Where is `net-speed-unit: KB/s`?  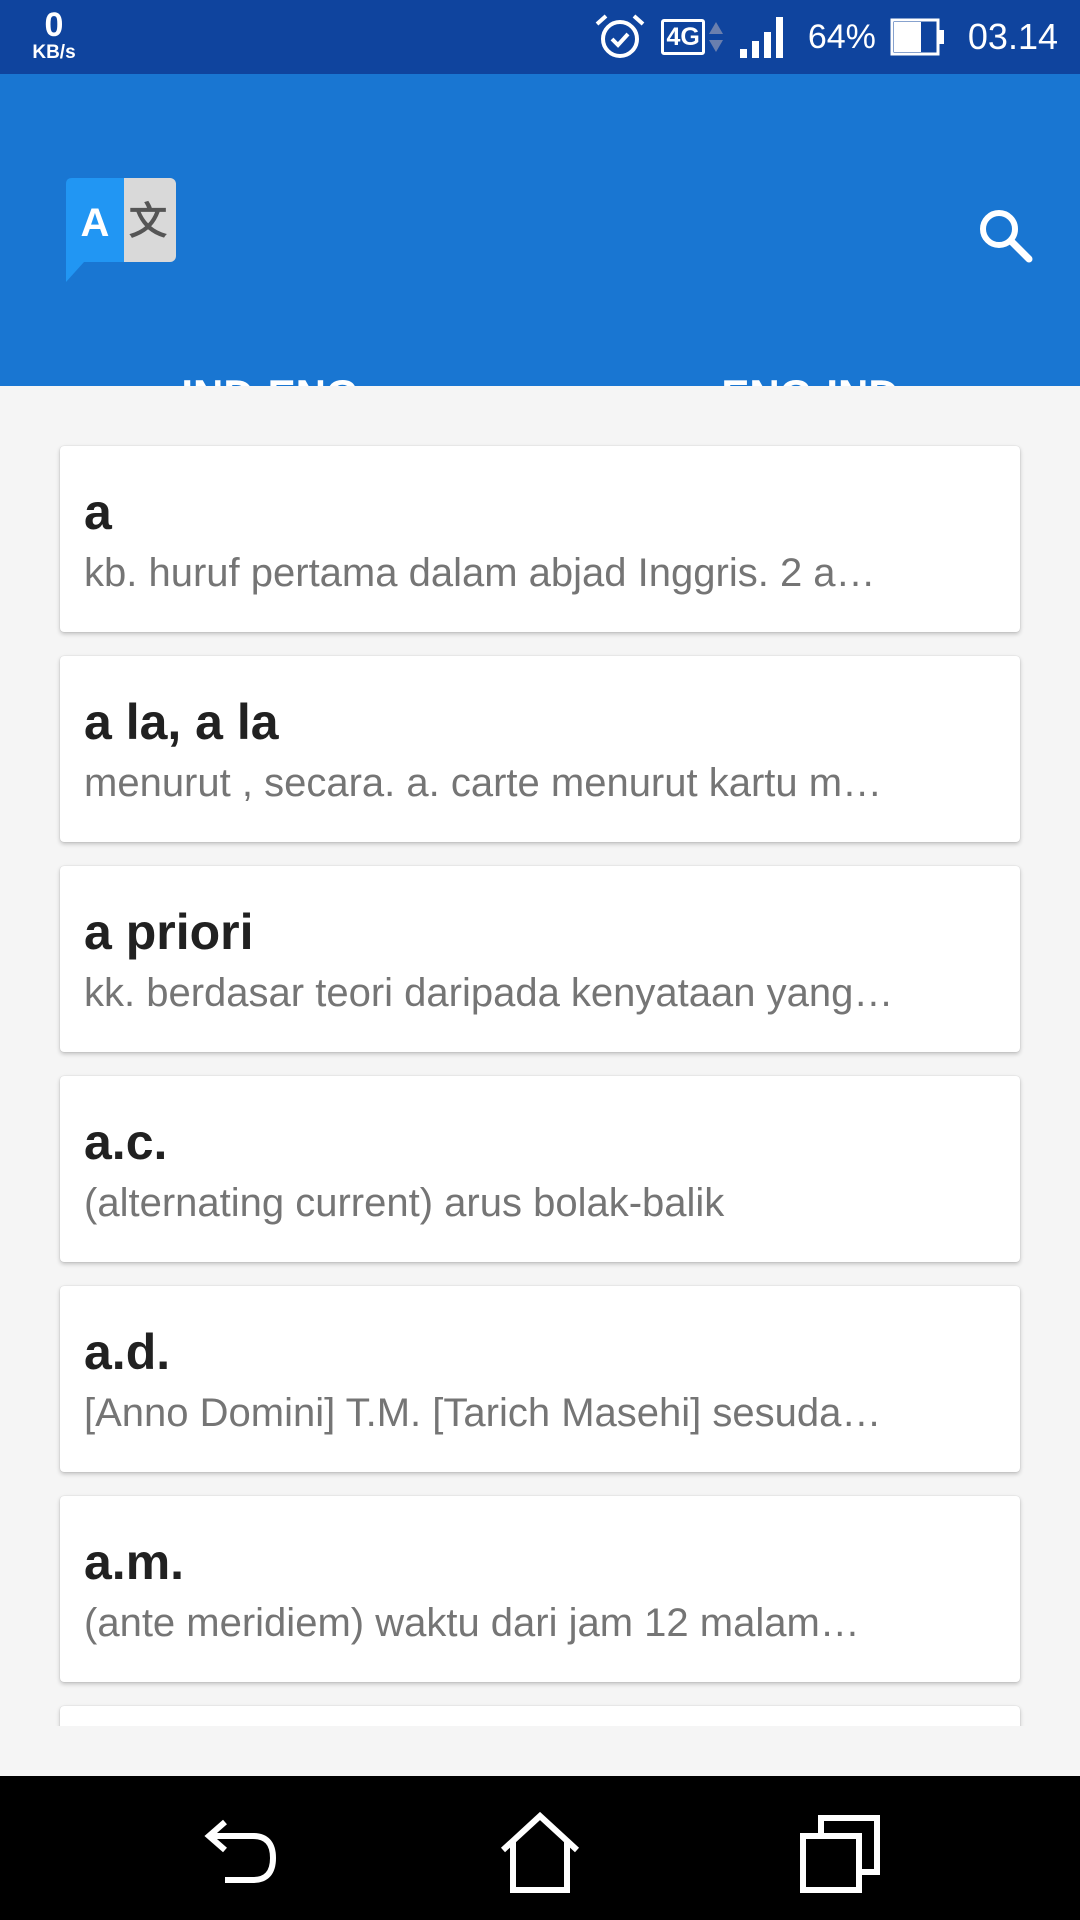 net-speed-unit: KB/s is located at coordinates (54, 52).